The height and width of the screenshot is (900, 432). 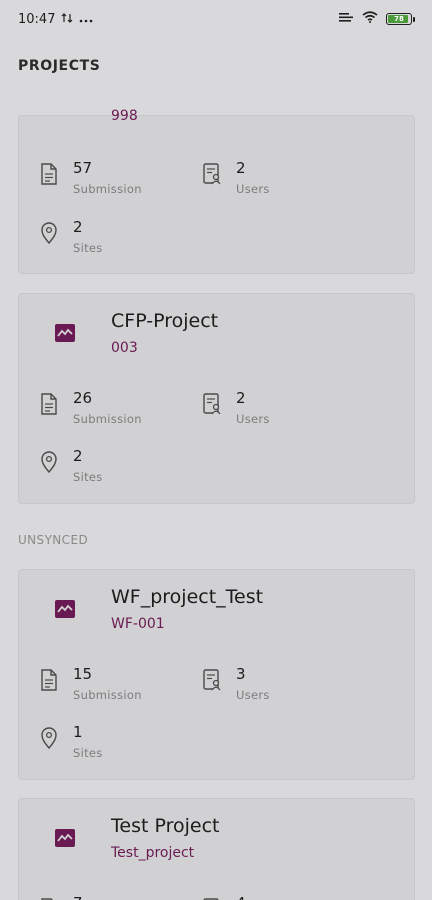 I want to click on status-left: 10:47, so click(x=55, y=19).